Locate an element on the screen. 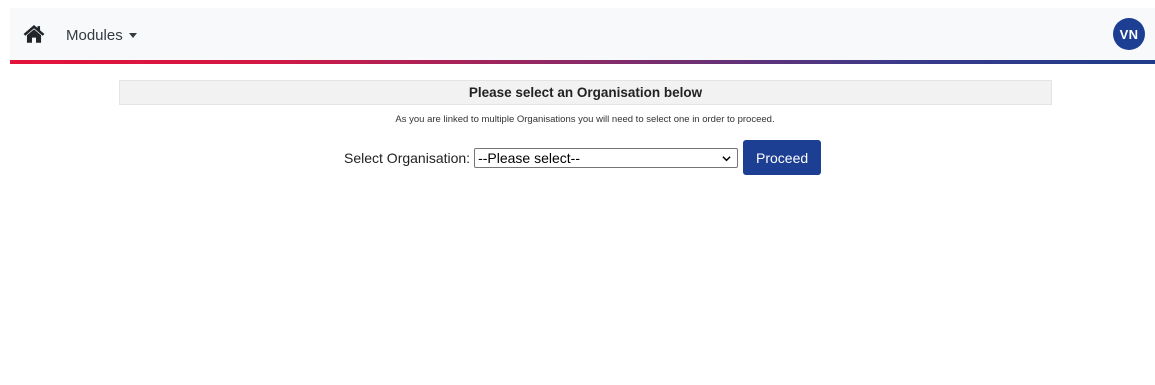  panel-title: Please select an Organisation below is located at coordinates (585, 92).